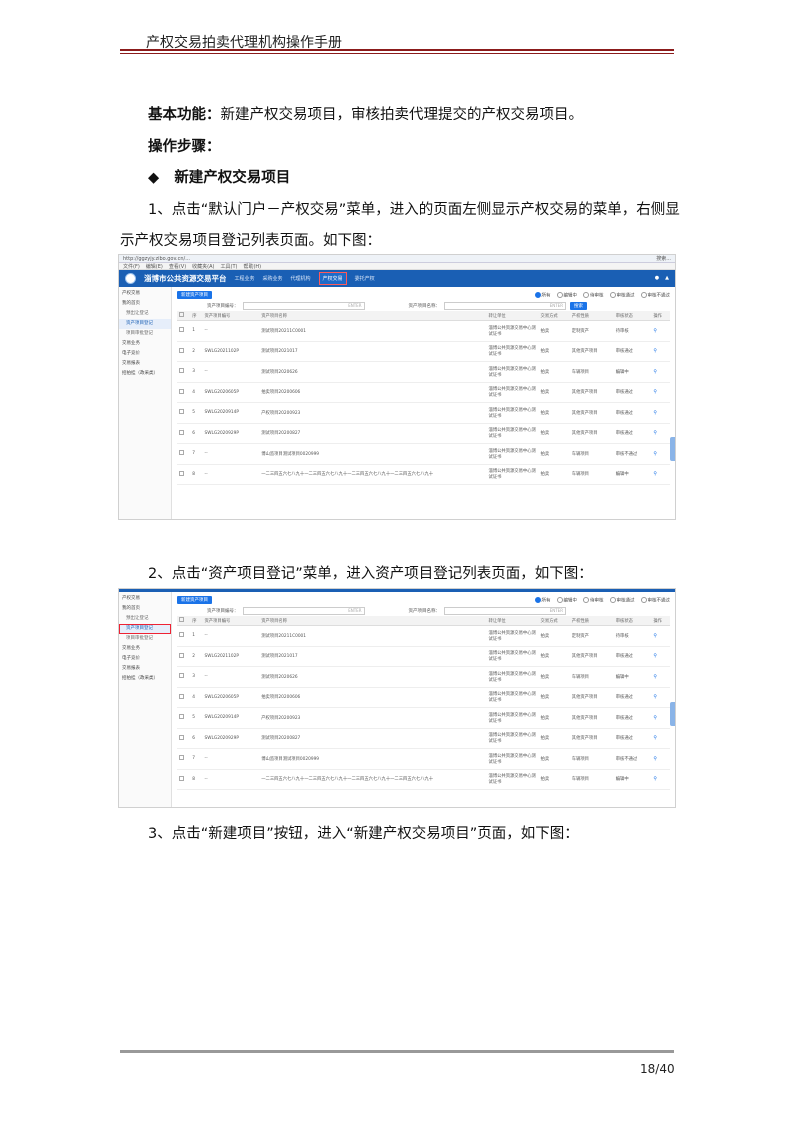 The image size is (793, 1122). I want to click on sidebar-item-gov: 招拍挂（政采类）, so click(140, 373).